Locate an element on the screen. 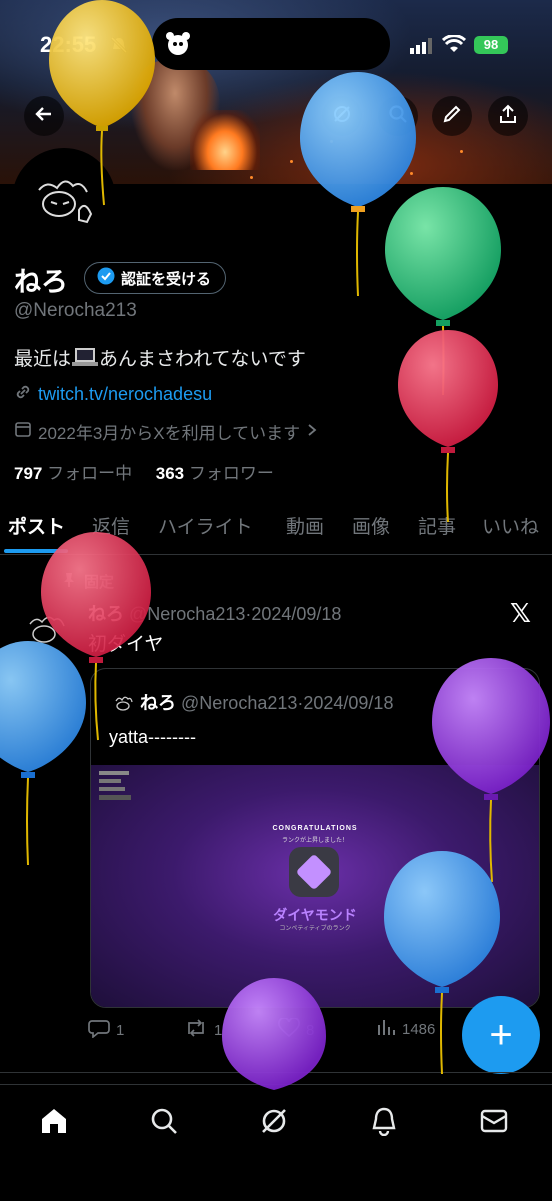 This screenshot has height=1201, width=552. profile-link-text: twitch.tv/nerochadesu is located at coordinates (125, 394).